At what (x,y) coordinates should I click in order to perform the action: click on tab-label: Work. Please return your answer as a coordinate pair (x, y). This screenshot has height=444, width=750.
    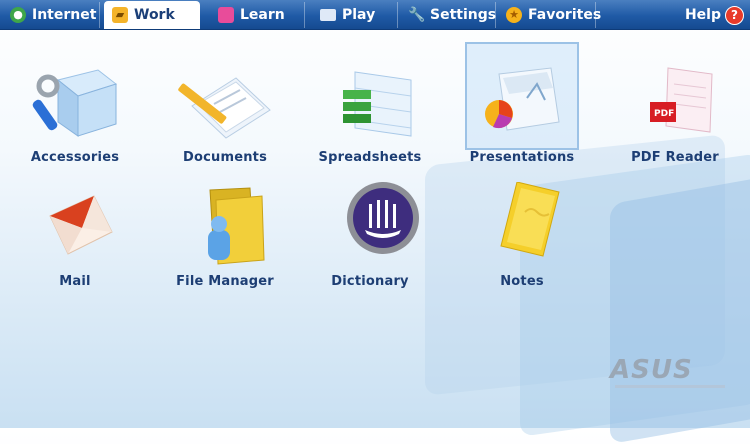
    Looking at the image, I should click on (154, 15).